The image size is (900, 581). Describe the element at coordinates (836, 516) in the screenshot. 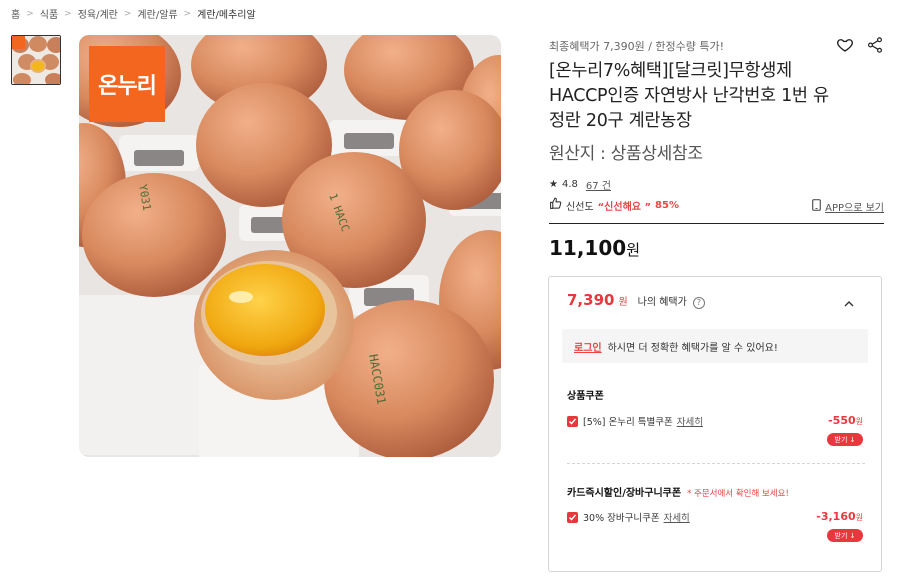

I see `coupon-amount-value: -3,160` at that location.